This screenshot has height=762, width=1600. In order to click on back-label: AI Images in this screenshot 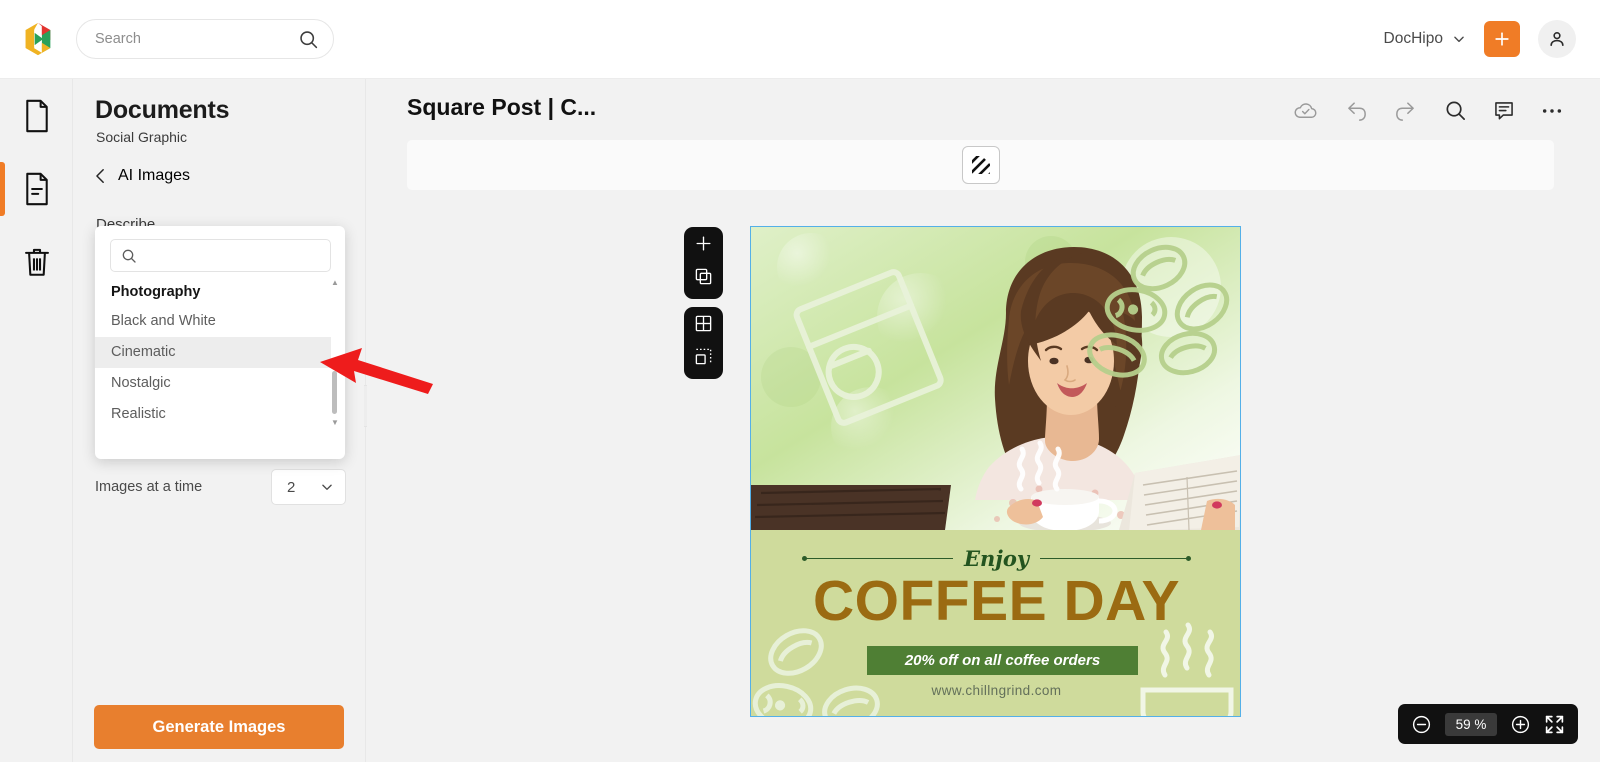, I will do `click(154, 175)`.